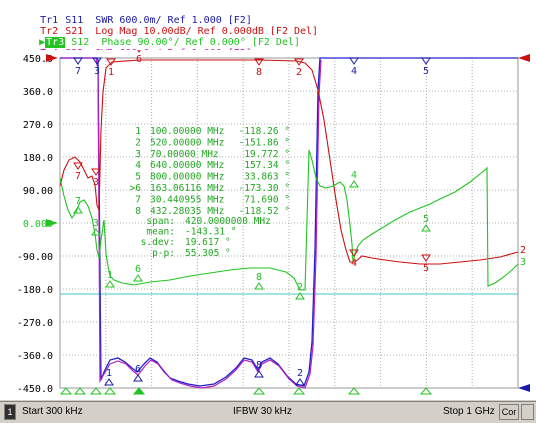  Describe the element at coordinates (187, 131) in the screenshot. I see `marker-row-frequency: 100.00000 MHz` at that location.